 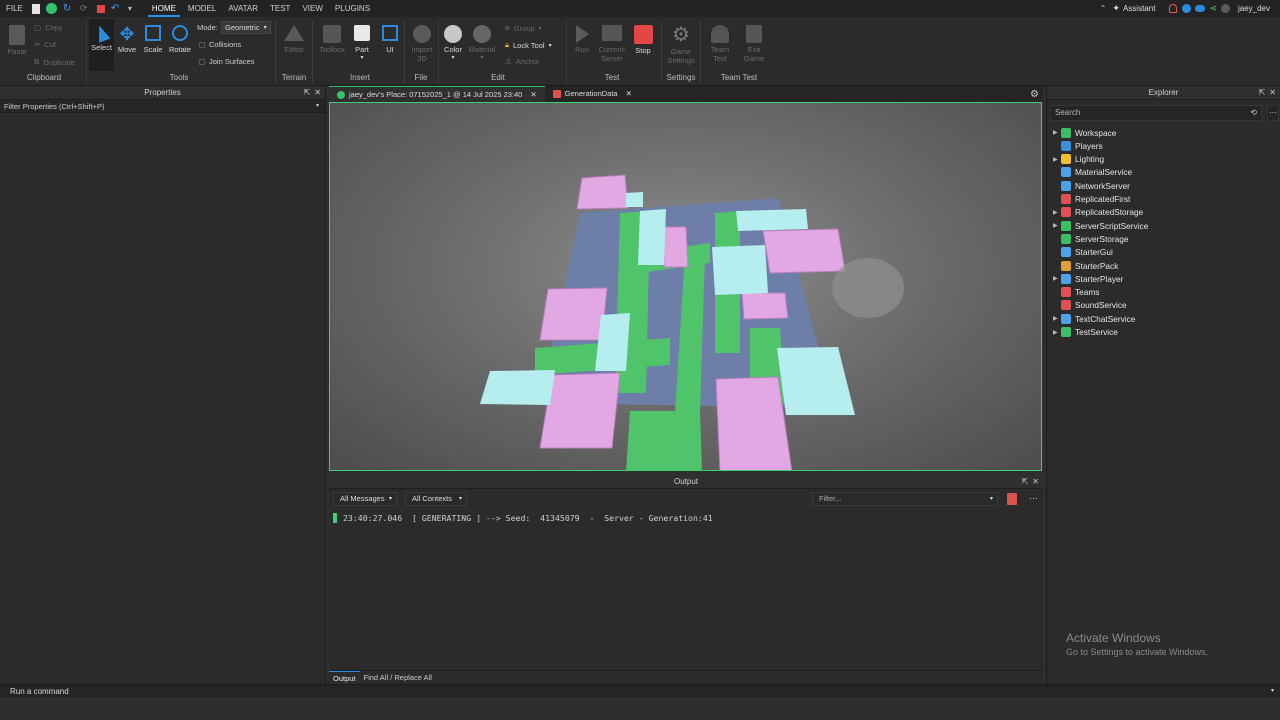 What do you see at coordinates (54, 62) in the screenshot?
I see `duplicate-button: ⧉ Duplicate` at bounding box center [54, 62].